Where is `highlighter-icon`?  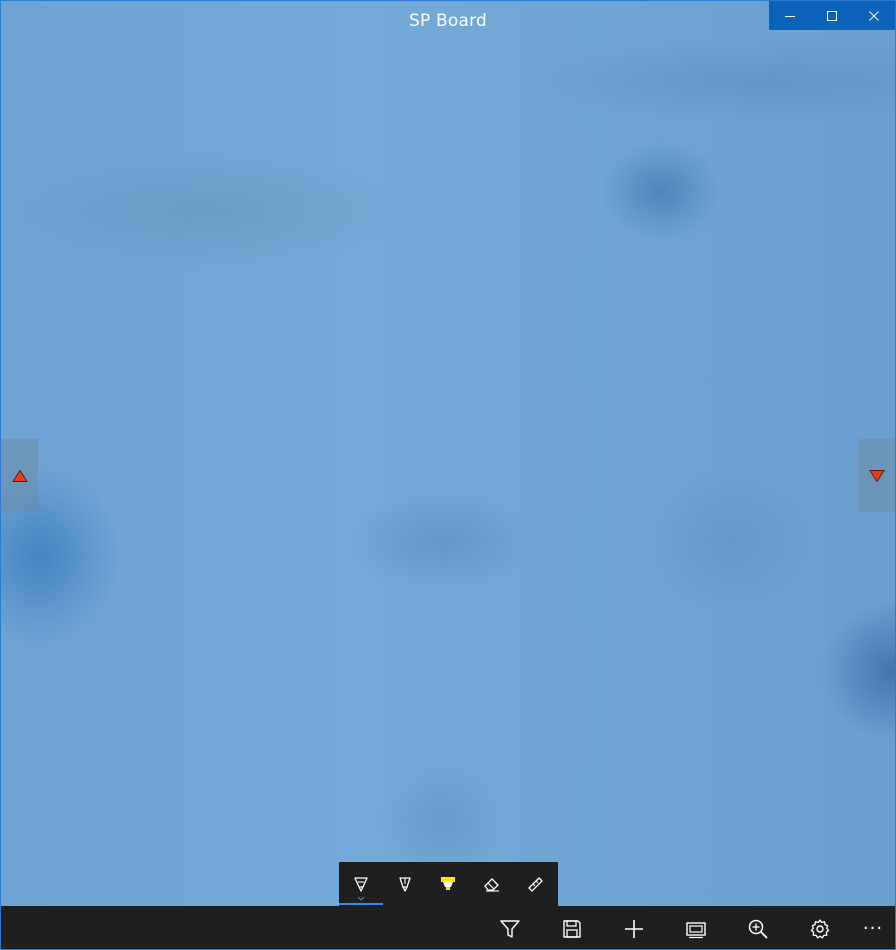
highlighter-icon is located at coordinates (448, 883).